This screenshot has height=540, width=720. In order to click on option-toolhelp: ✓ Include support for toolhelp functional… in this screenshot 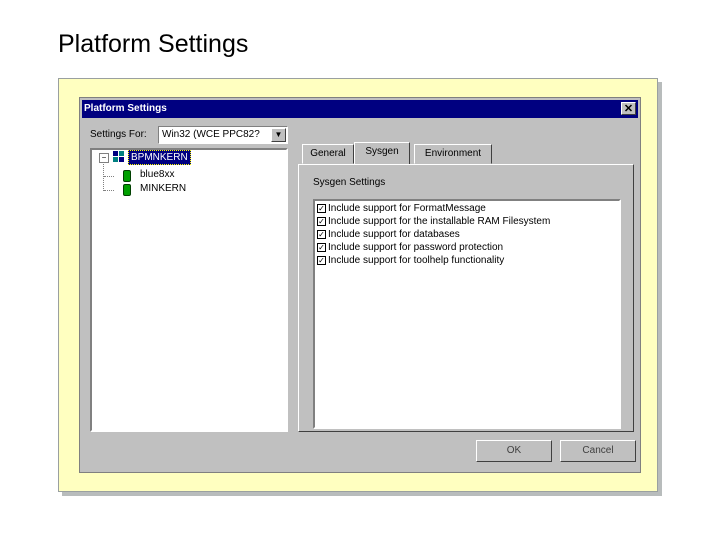, I will do `click(410, 261)`.